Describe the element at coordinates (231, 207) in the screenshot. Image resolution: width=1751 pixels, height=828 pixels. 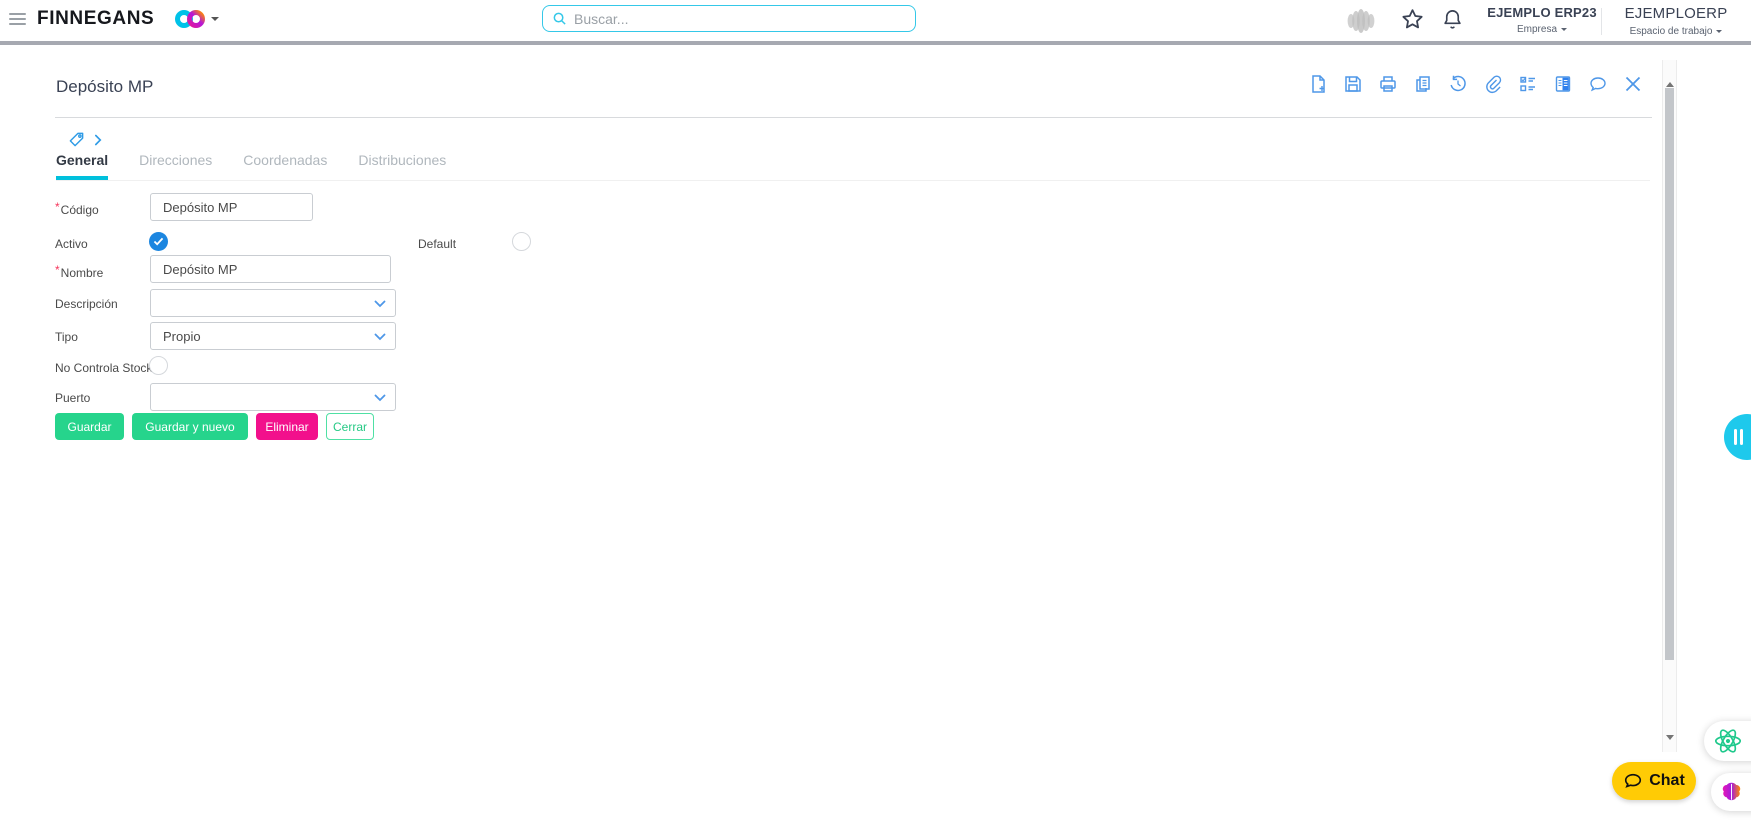
I see `codigo-input` at that location.